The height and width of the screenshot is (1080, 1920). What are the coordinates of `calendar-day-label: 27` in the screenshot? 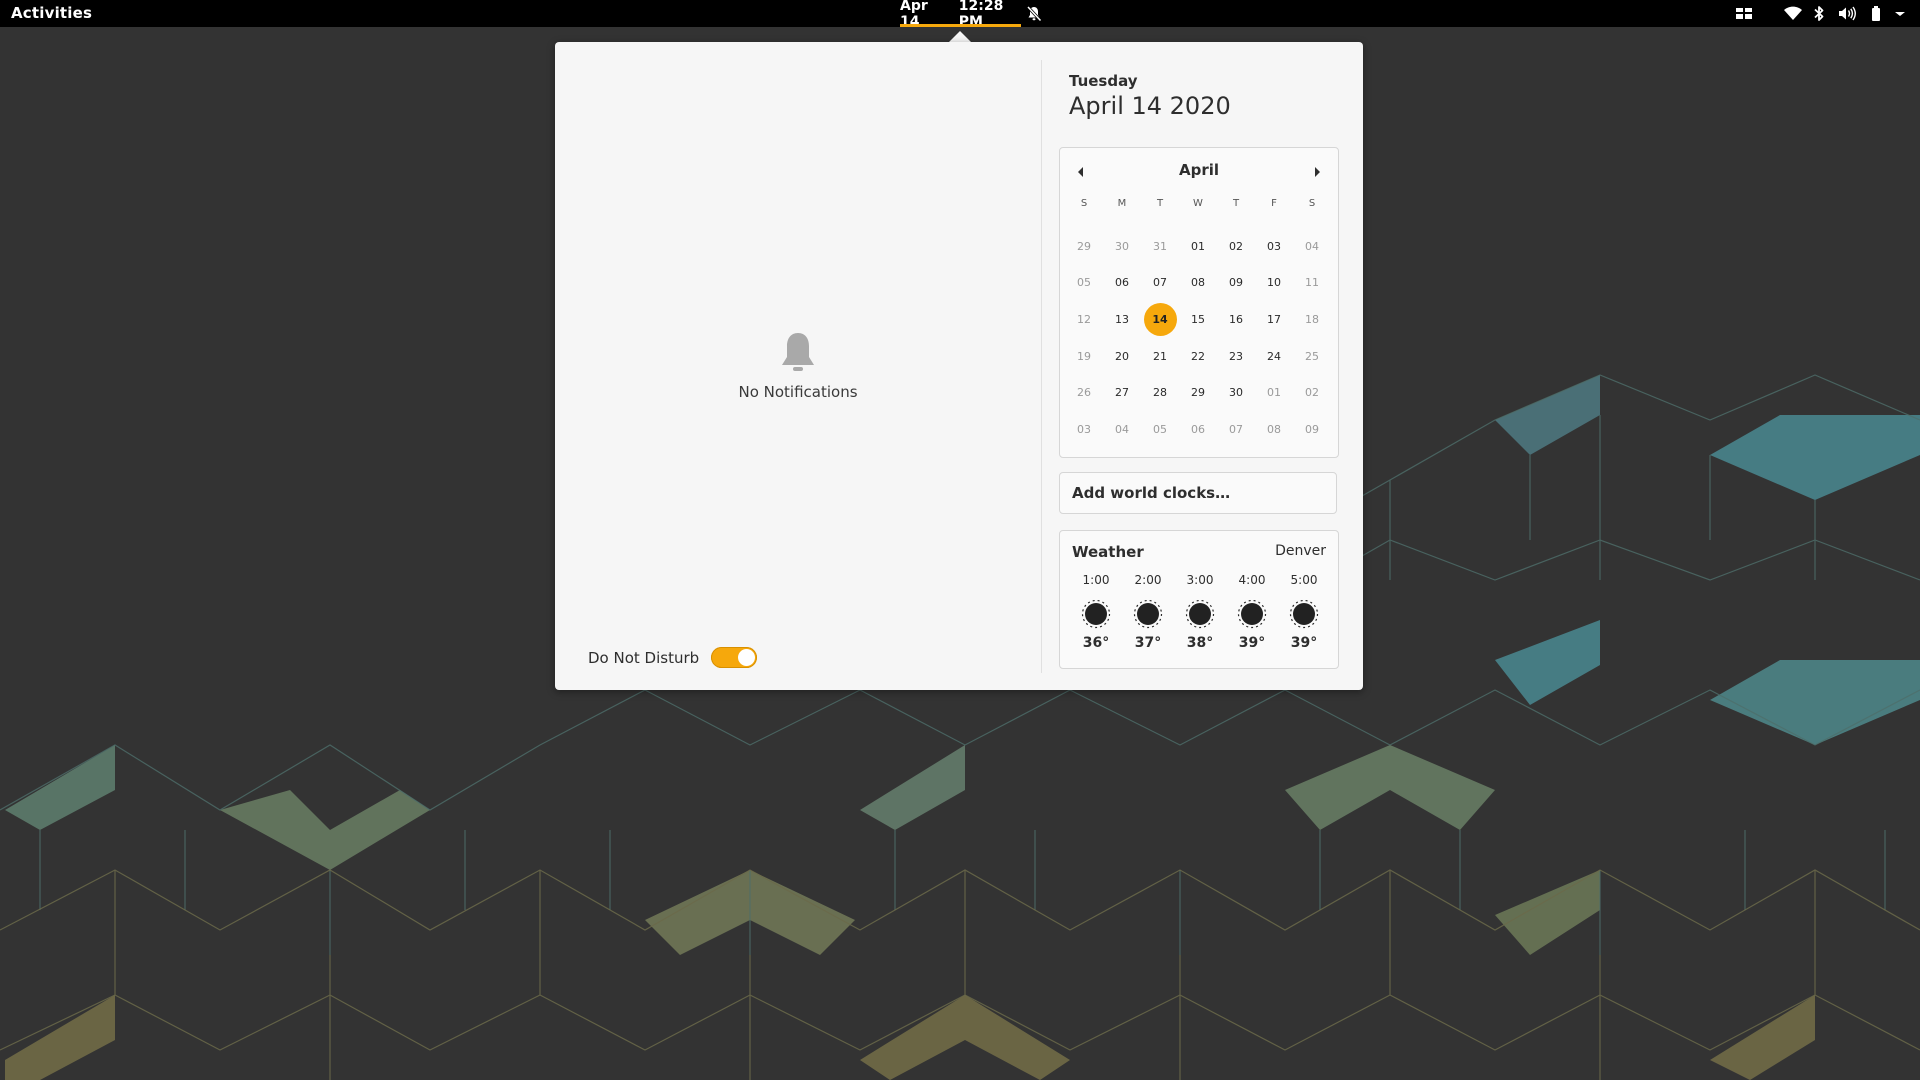 It's located at (1122, 393).